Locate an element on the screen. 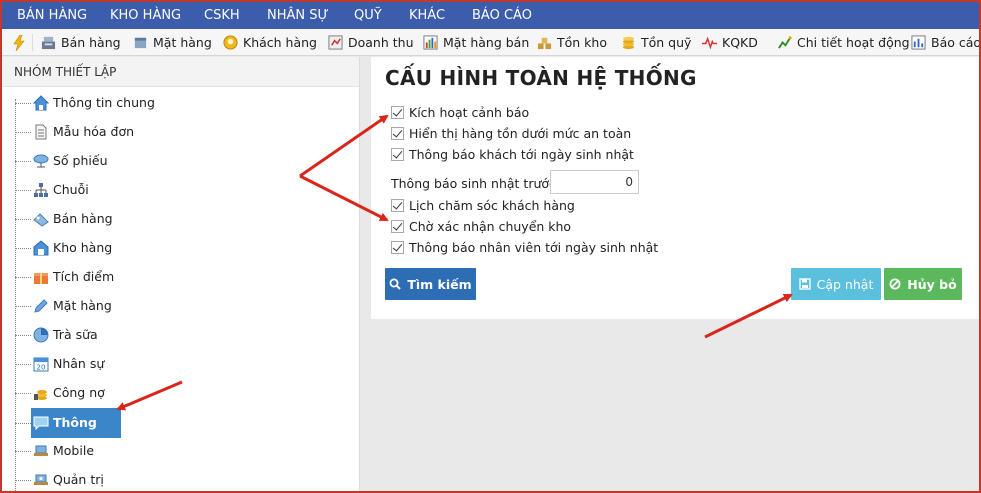 Image resolution: width=981 pixels, height=493 pixels. check-lich-cham-soc: Lịch chăm sóc khách hàng is located at coordinates (483, 205).